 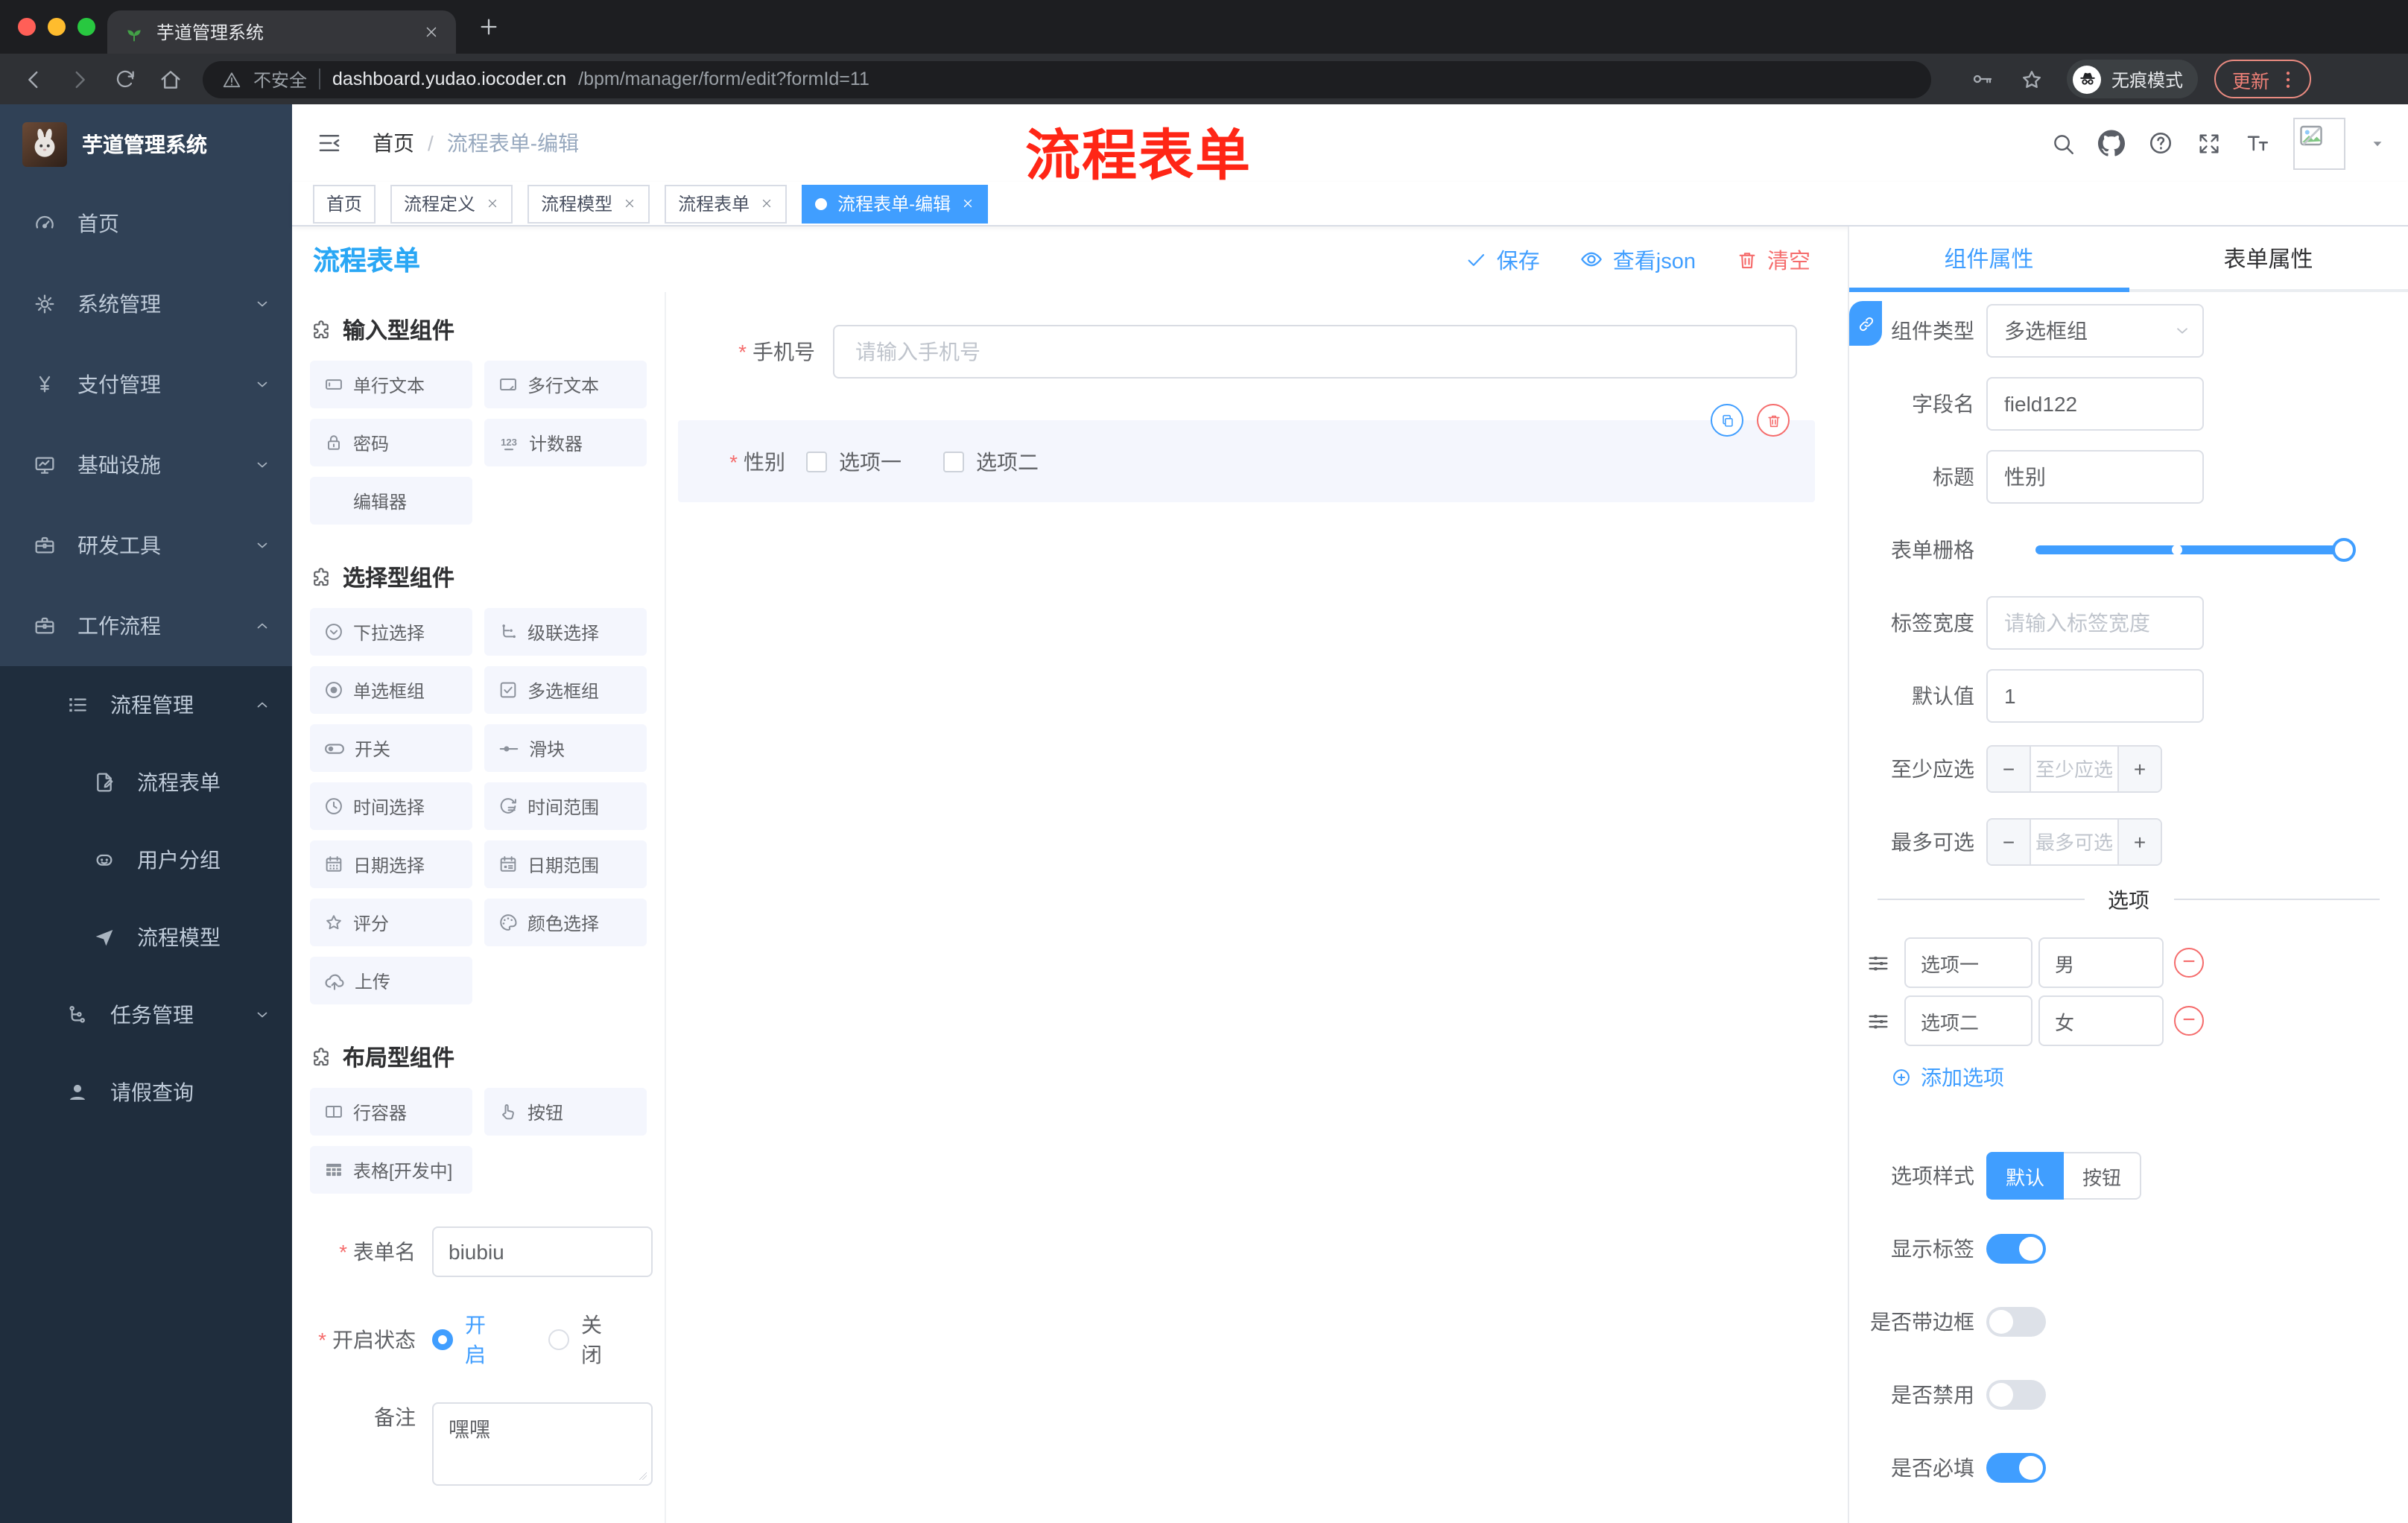 What do you see at coordinates (483, 1340) in the screenshot?
I see `status-on-label: 开启` at bounding box center [483, 1340].